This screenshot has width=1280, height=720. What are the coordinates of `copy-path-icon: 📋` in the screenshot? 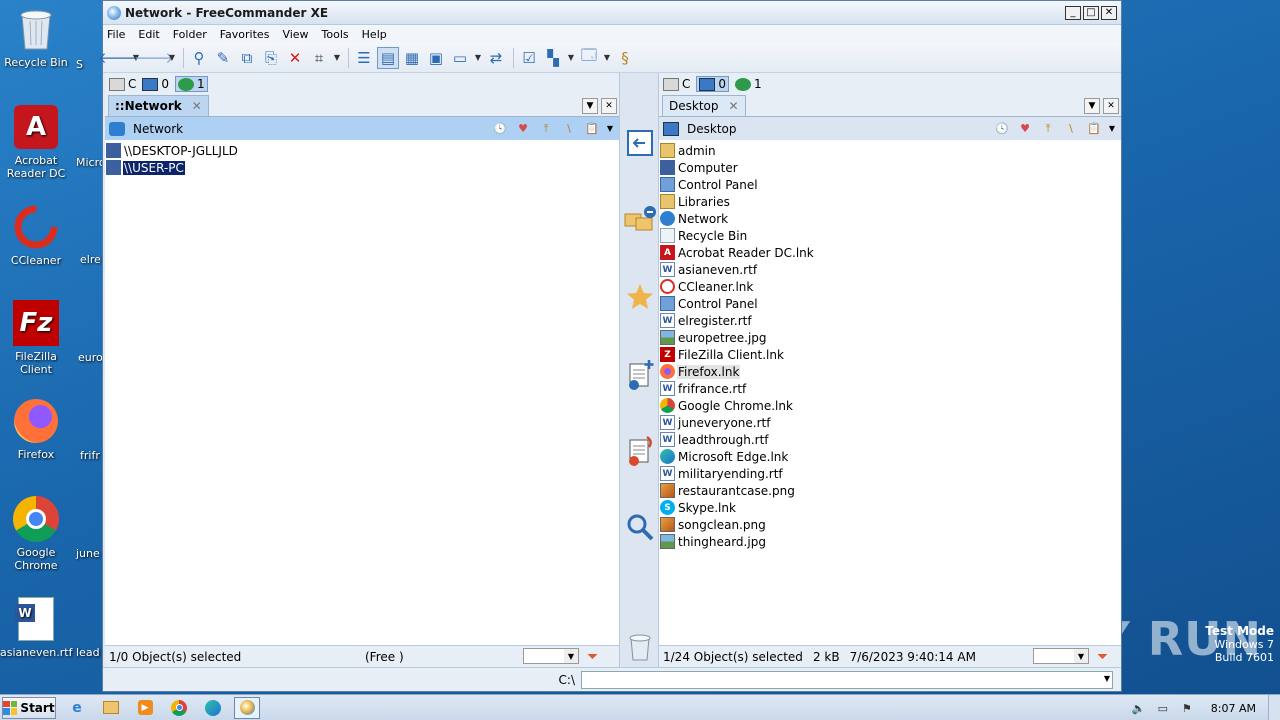 It's located at (1094, 129).